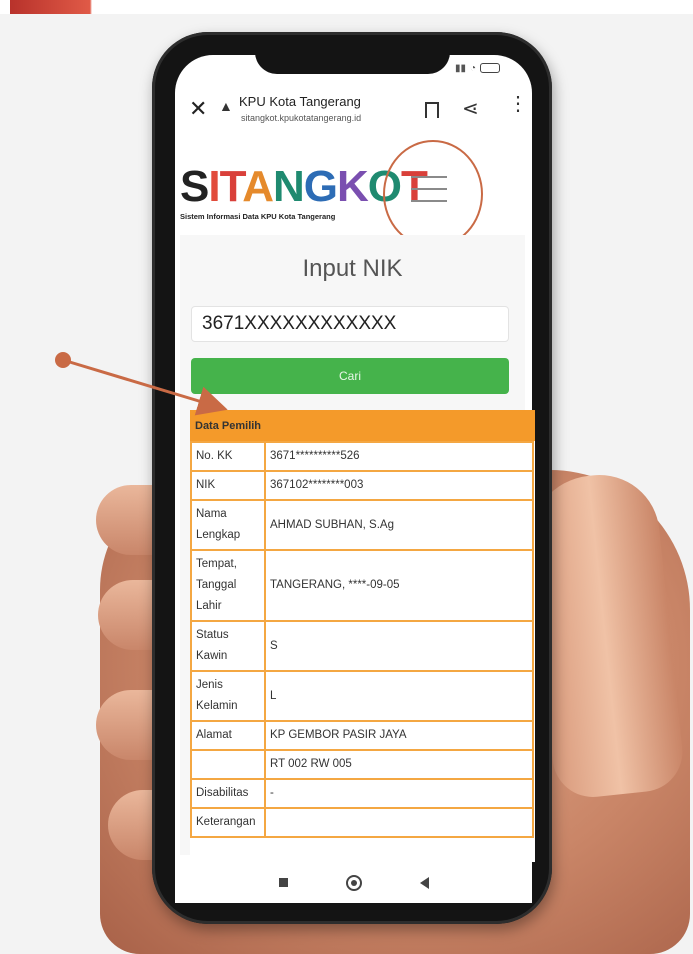  I want to click on annotation-arrow, so click(141, 384).